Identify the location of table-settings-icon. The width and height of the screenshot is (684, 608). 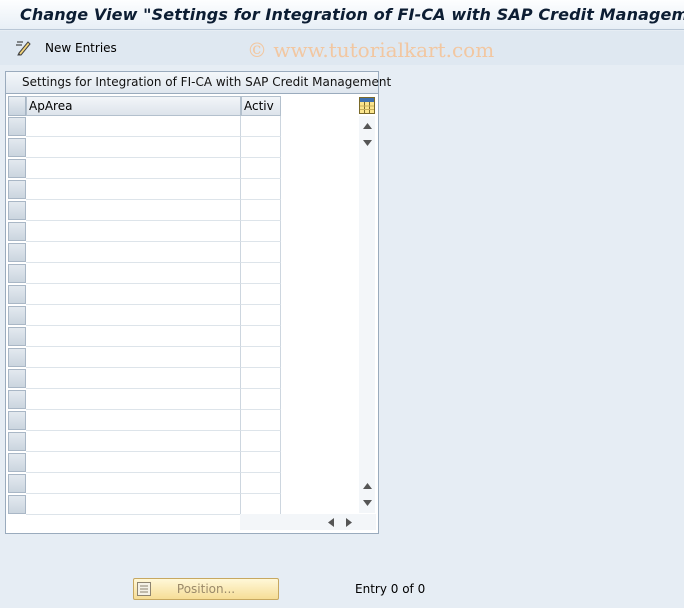
(367, 105).